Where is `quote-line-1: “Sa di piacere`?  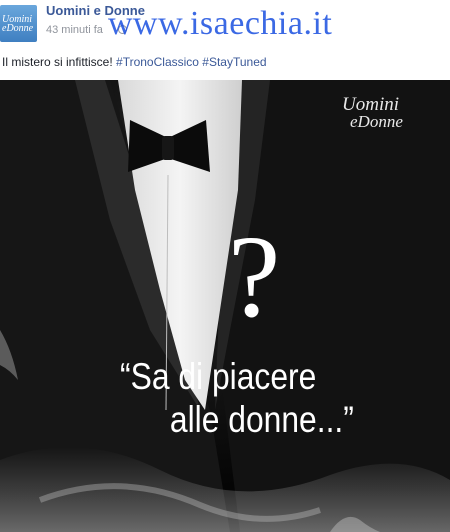
quote-line-1: “Sa di piacere is located at coordinates (218, 376).